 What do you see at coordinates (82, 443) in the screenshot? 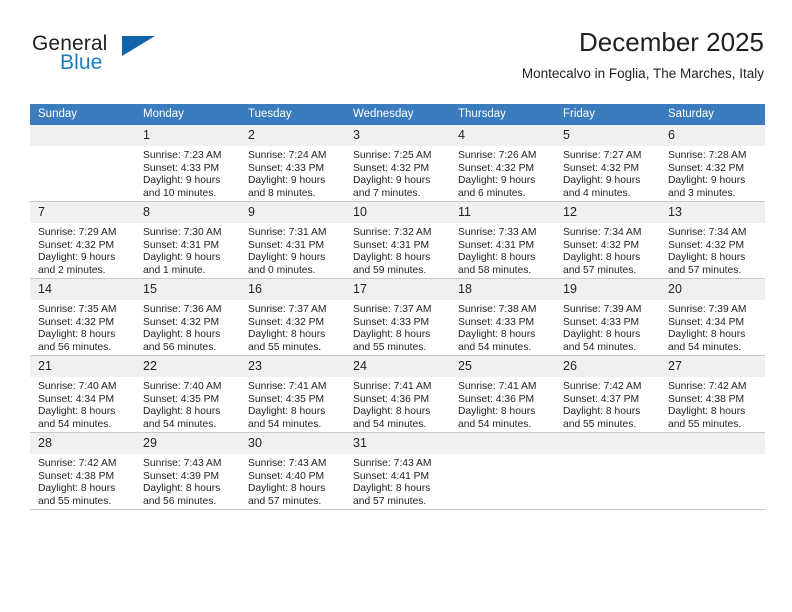
I see `day-number: 28` at bounding box center [82, 443].